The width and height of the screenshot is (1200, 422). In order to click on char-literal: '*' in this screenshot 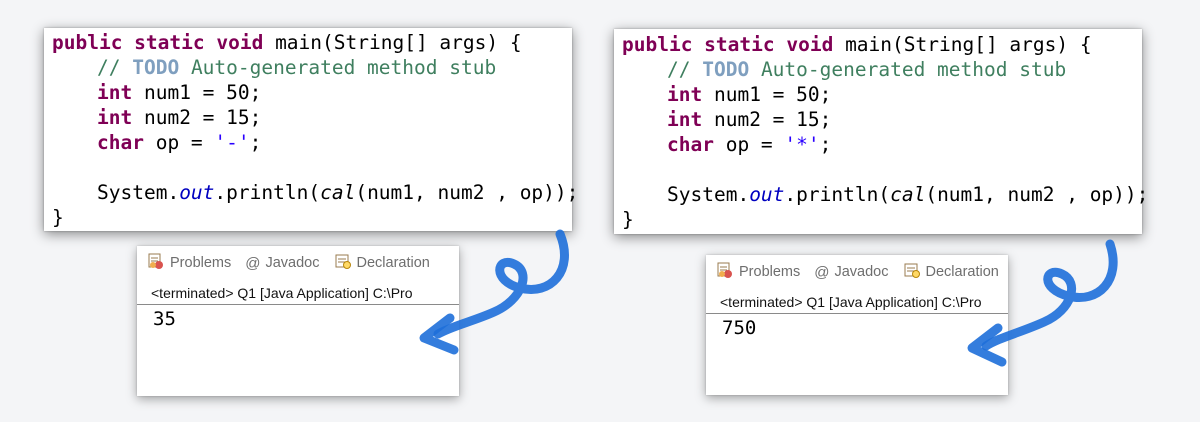, I will do `click(802, 144)`.